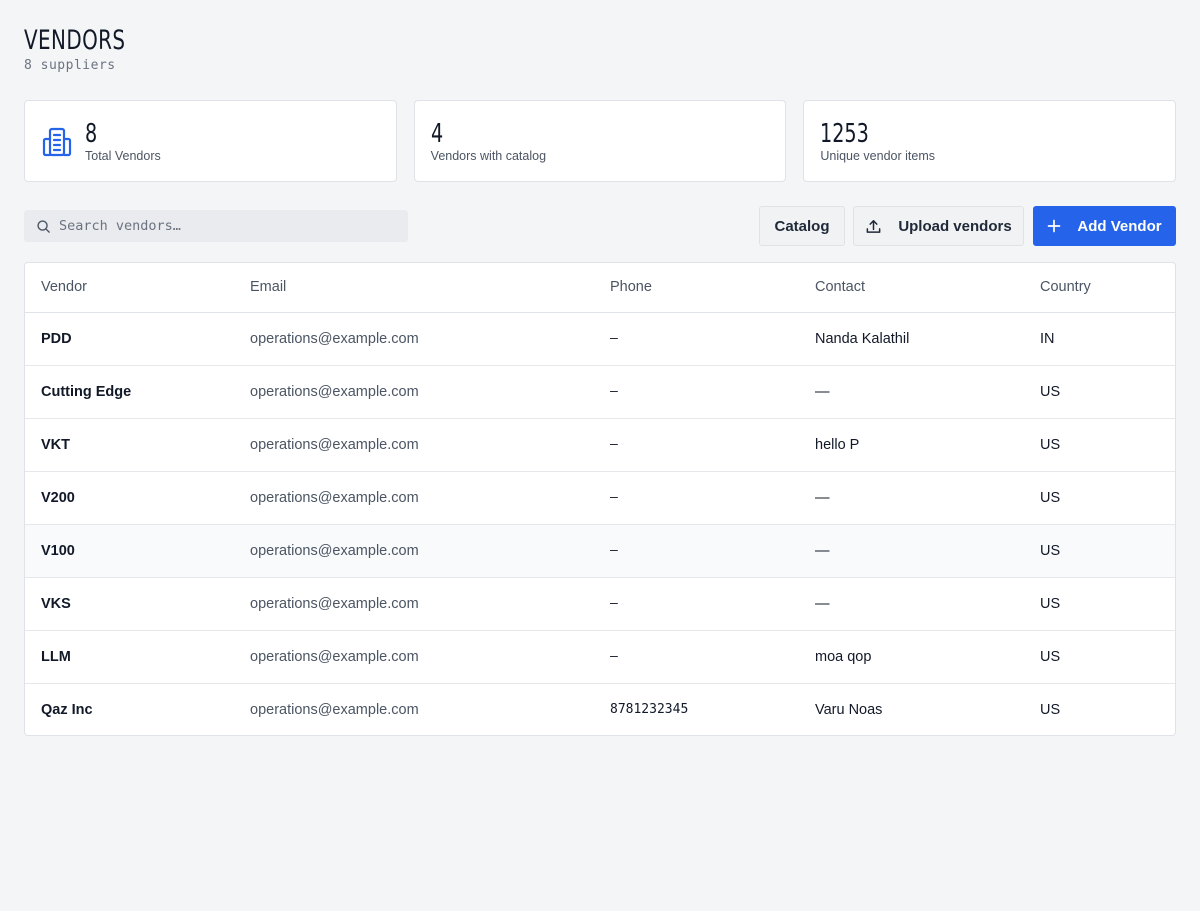 Image resolution: width=1200 pixels, height=911 pixels. I want to click on table-row: V100 operations@example.com – — US, so click(600, 551).